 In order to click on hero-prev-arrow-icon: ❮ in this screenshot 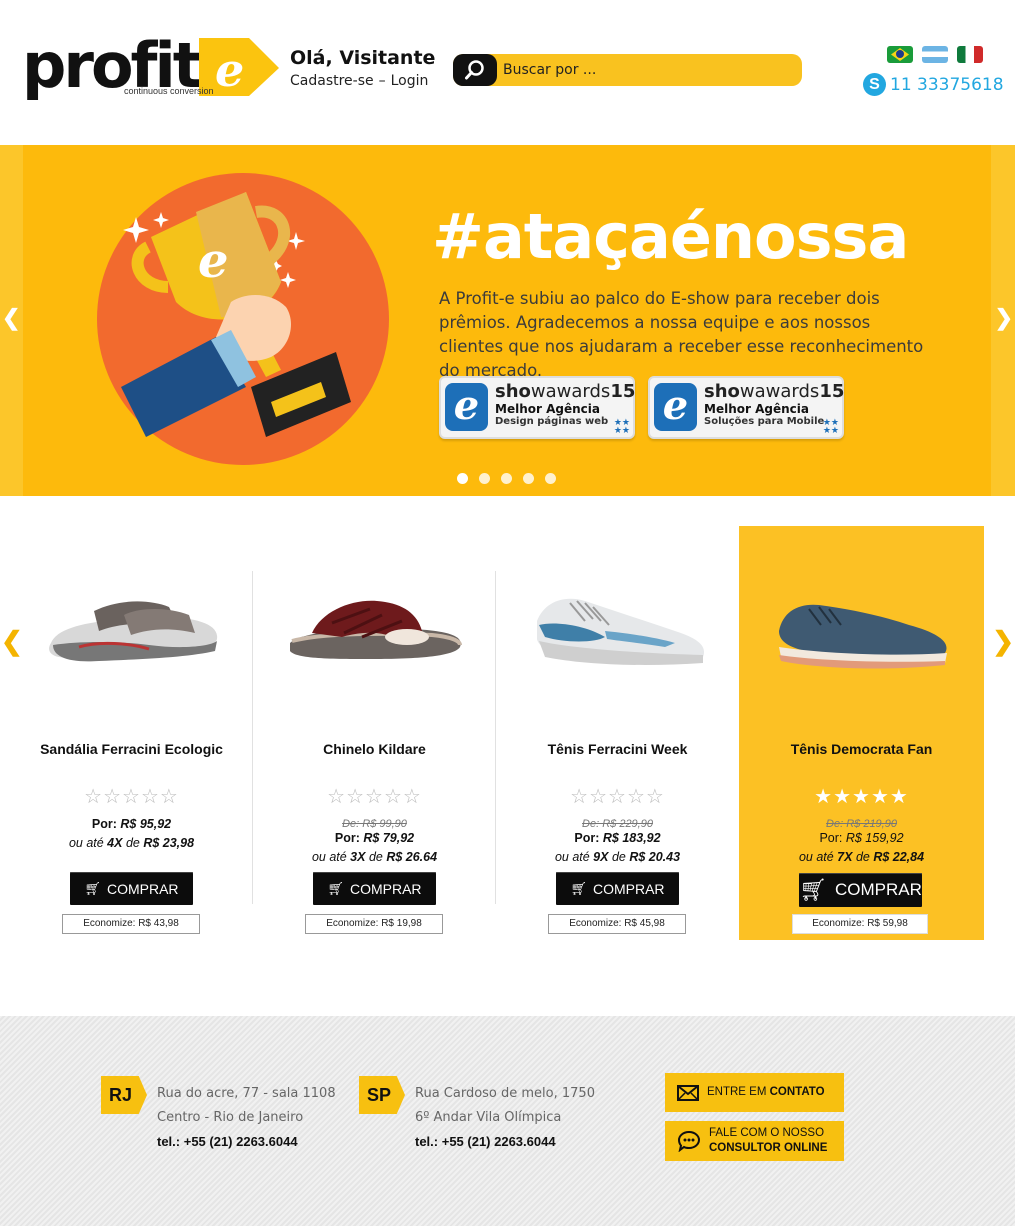, I will do `click(11, 318)`.